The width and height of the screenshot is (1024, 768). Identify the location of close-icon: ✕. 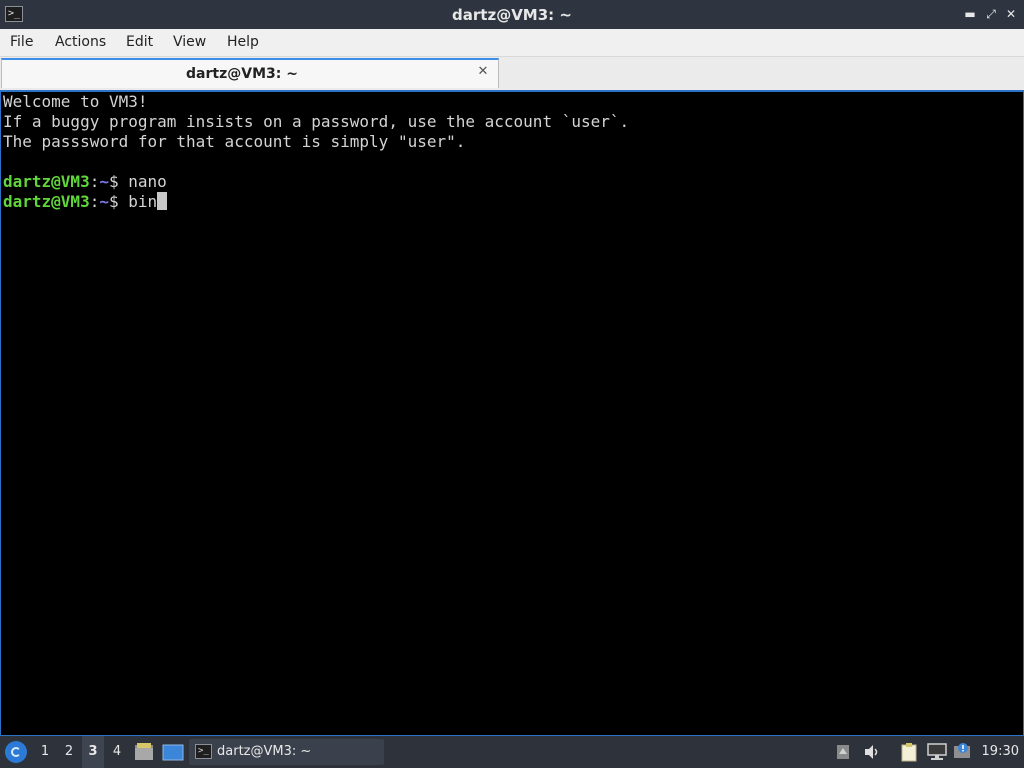
(1011, 14).